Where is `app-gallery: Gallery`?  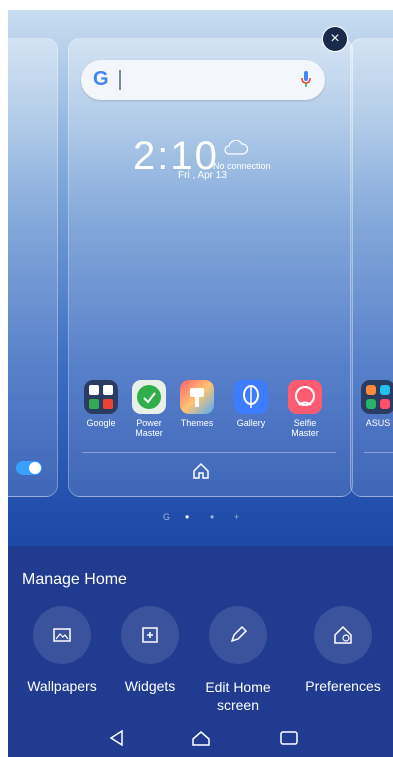
app-gallery: Gallery is located at coordinates (251, 404).